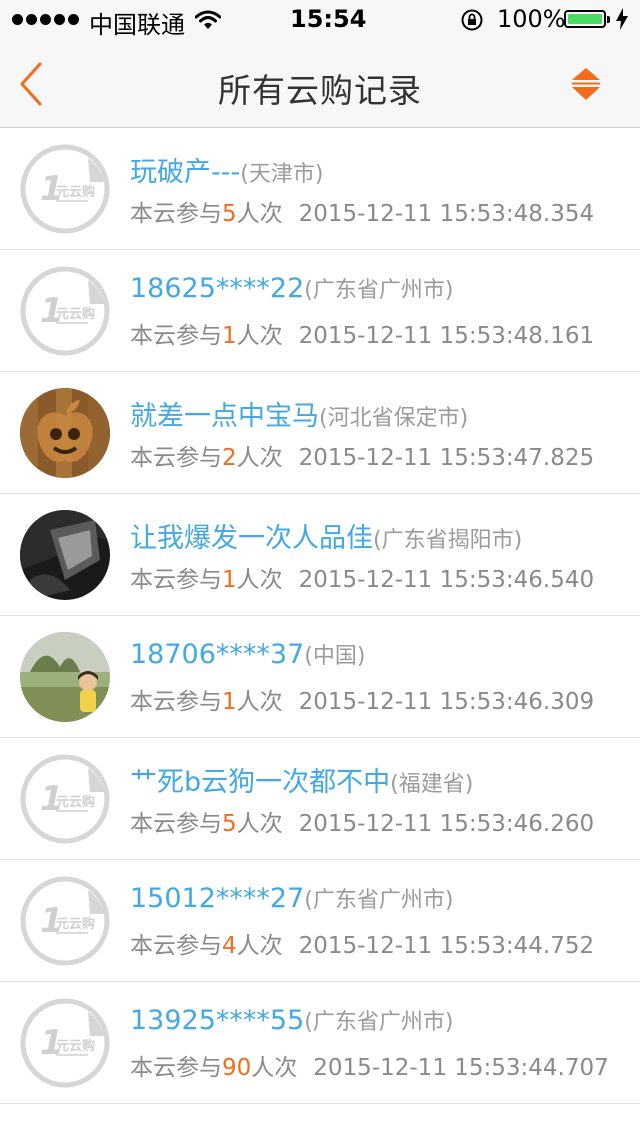 This screenshot has width=640, height=1136. I want to click on record-name-line: 就差一点中宝马(河北省保定市), so click(299, 413).